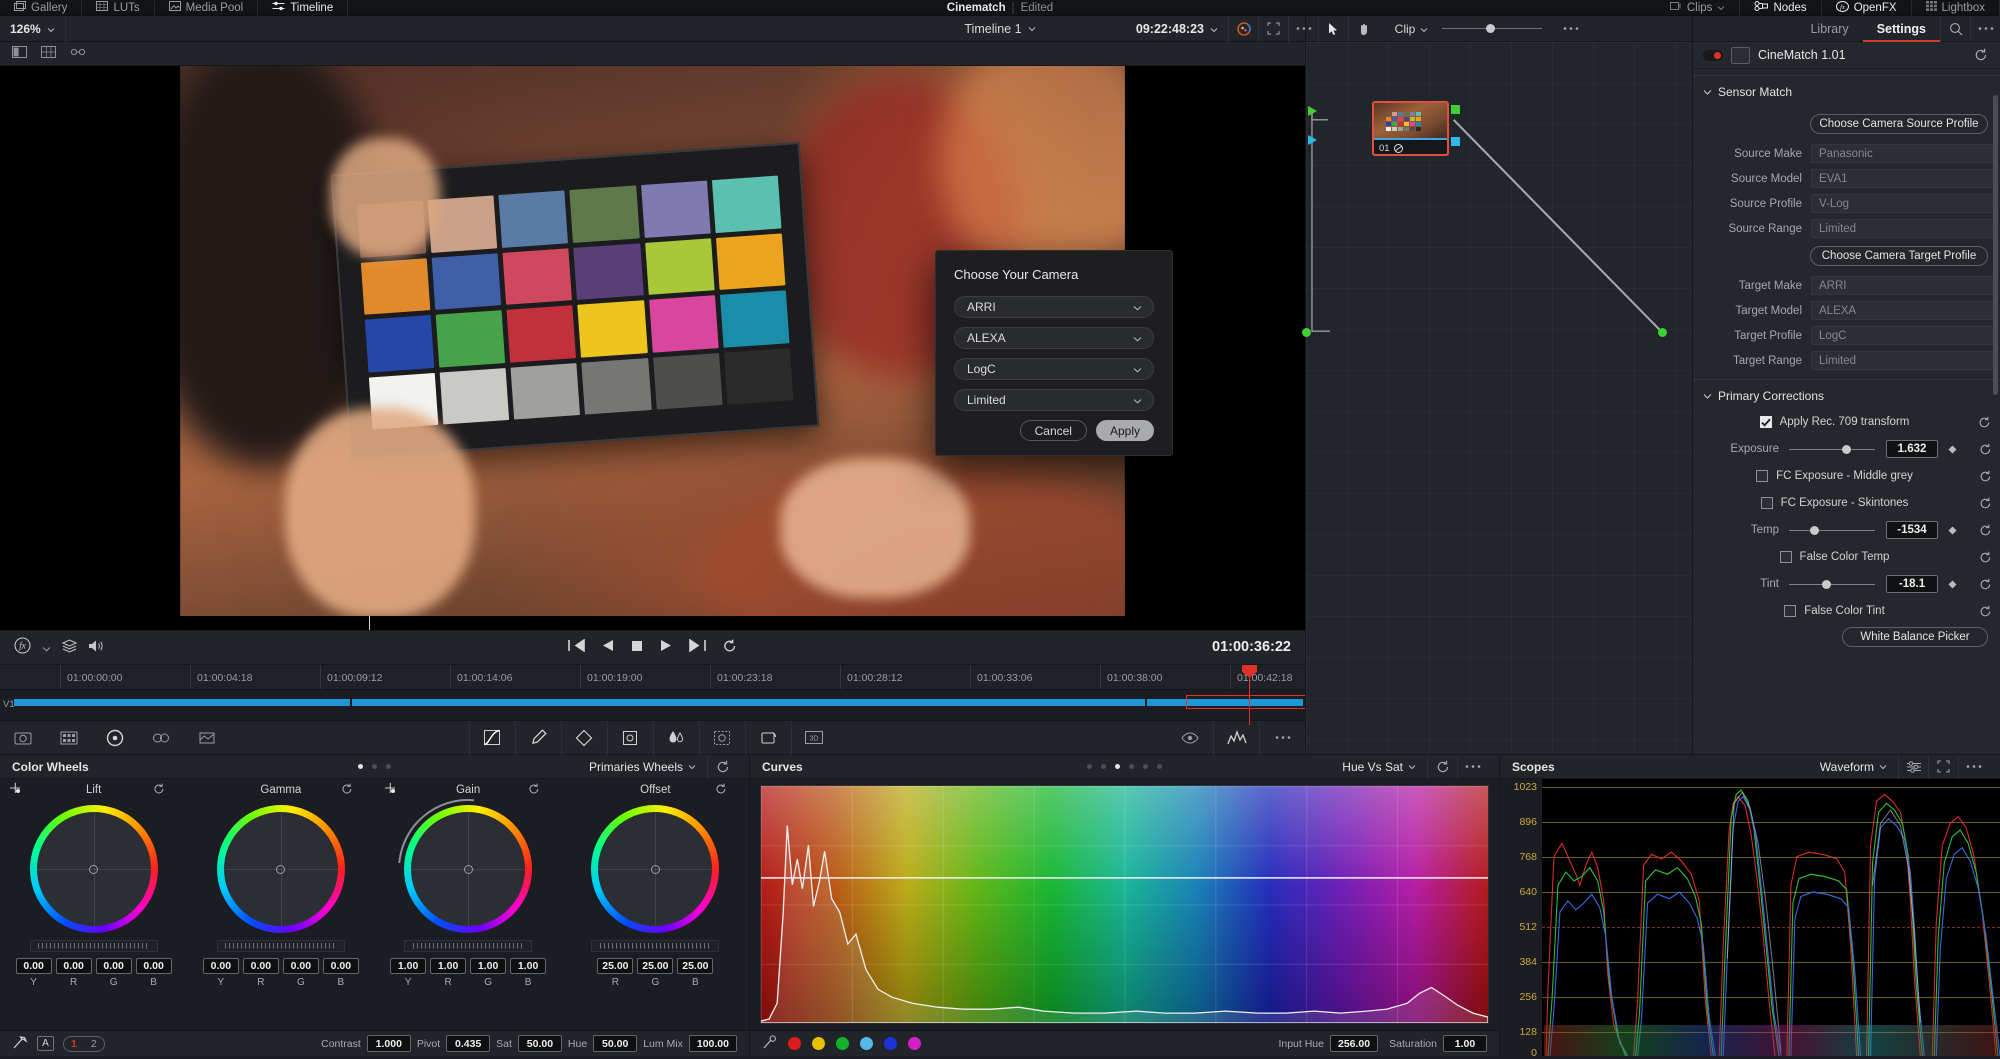 The image size is (2000, 1059). Describe the element at coordinates (637, 647) in the screenshot. I see `stop-button` at that location.